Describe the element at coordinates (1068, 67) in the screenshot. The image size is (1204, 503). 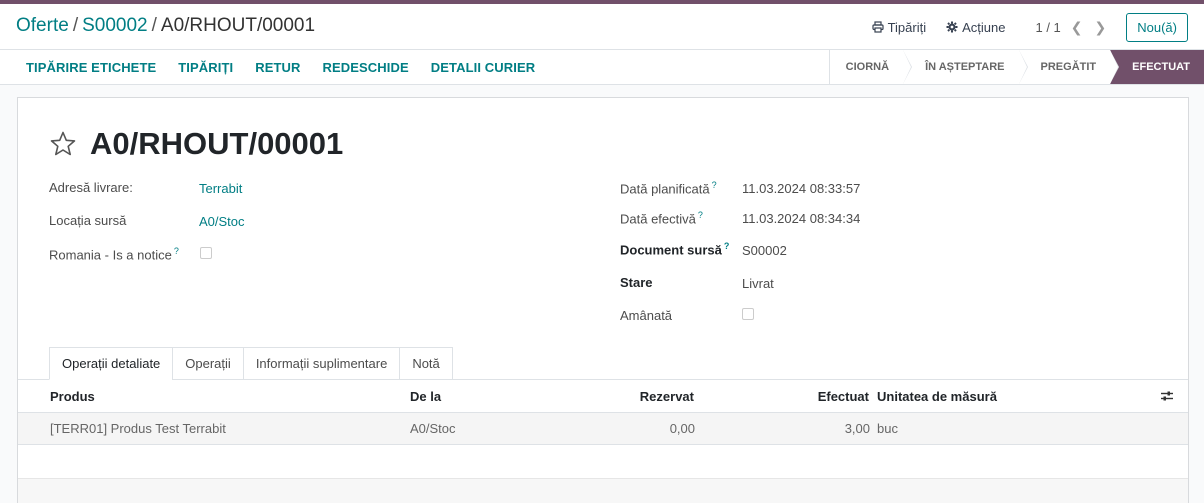
I see `stage-ready: PREGĂTIT` at that location.